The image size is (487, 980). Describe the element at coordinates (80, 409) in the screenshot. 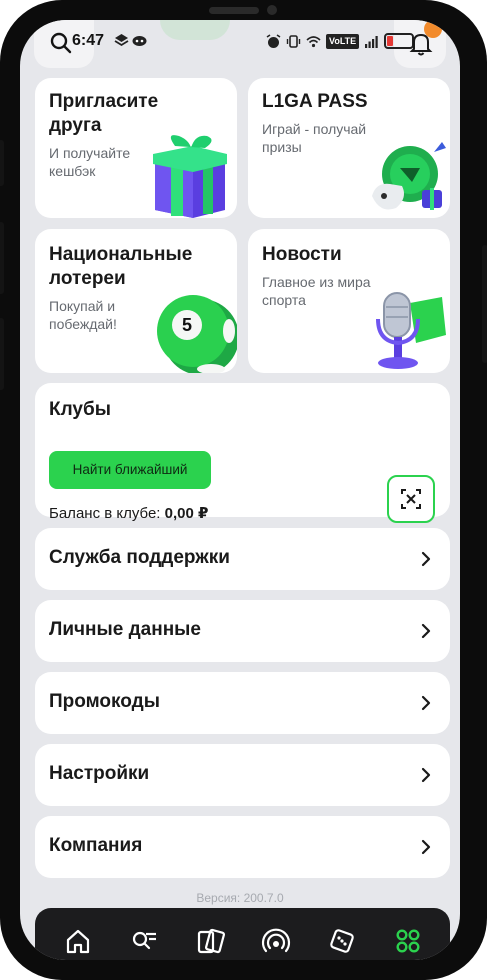

I see `clubs-title: Клубы` at that location.